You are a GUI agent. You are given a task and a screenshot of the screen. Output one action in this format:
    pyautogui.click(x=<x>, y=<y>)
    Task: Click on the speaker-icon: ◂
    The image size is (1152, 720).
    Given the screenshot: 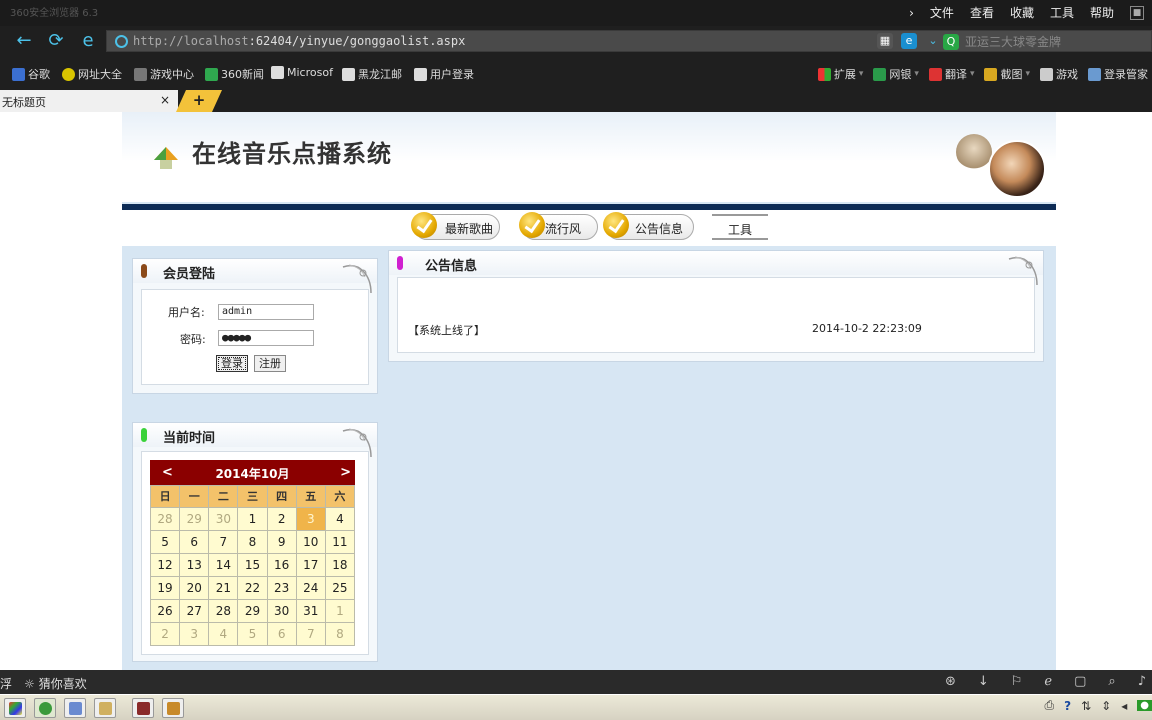 What is the action you would take?
    pyautogui.click(x=1124, y=706)
    